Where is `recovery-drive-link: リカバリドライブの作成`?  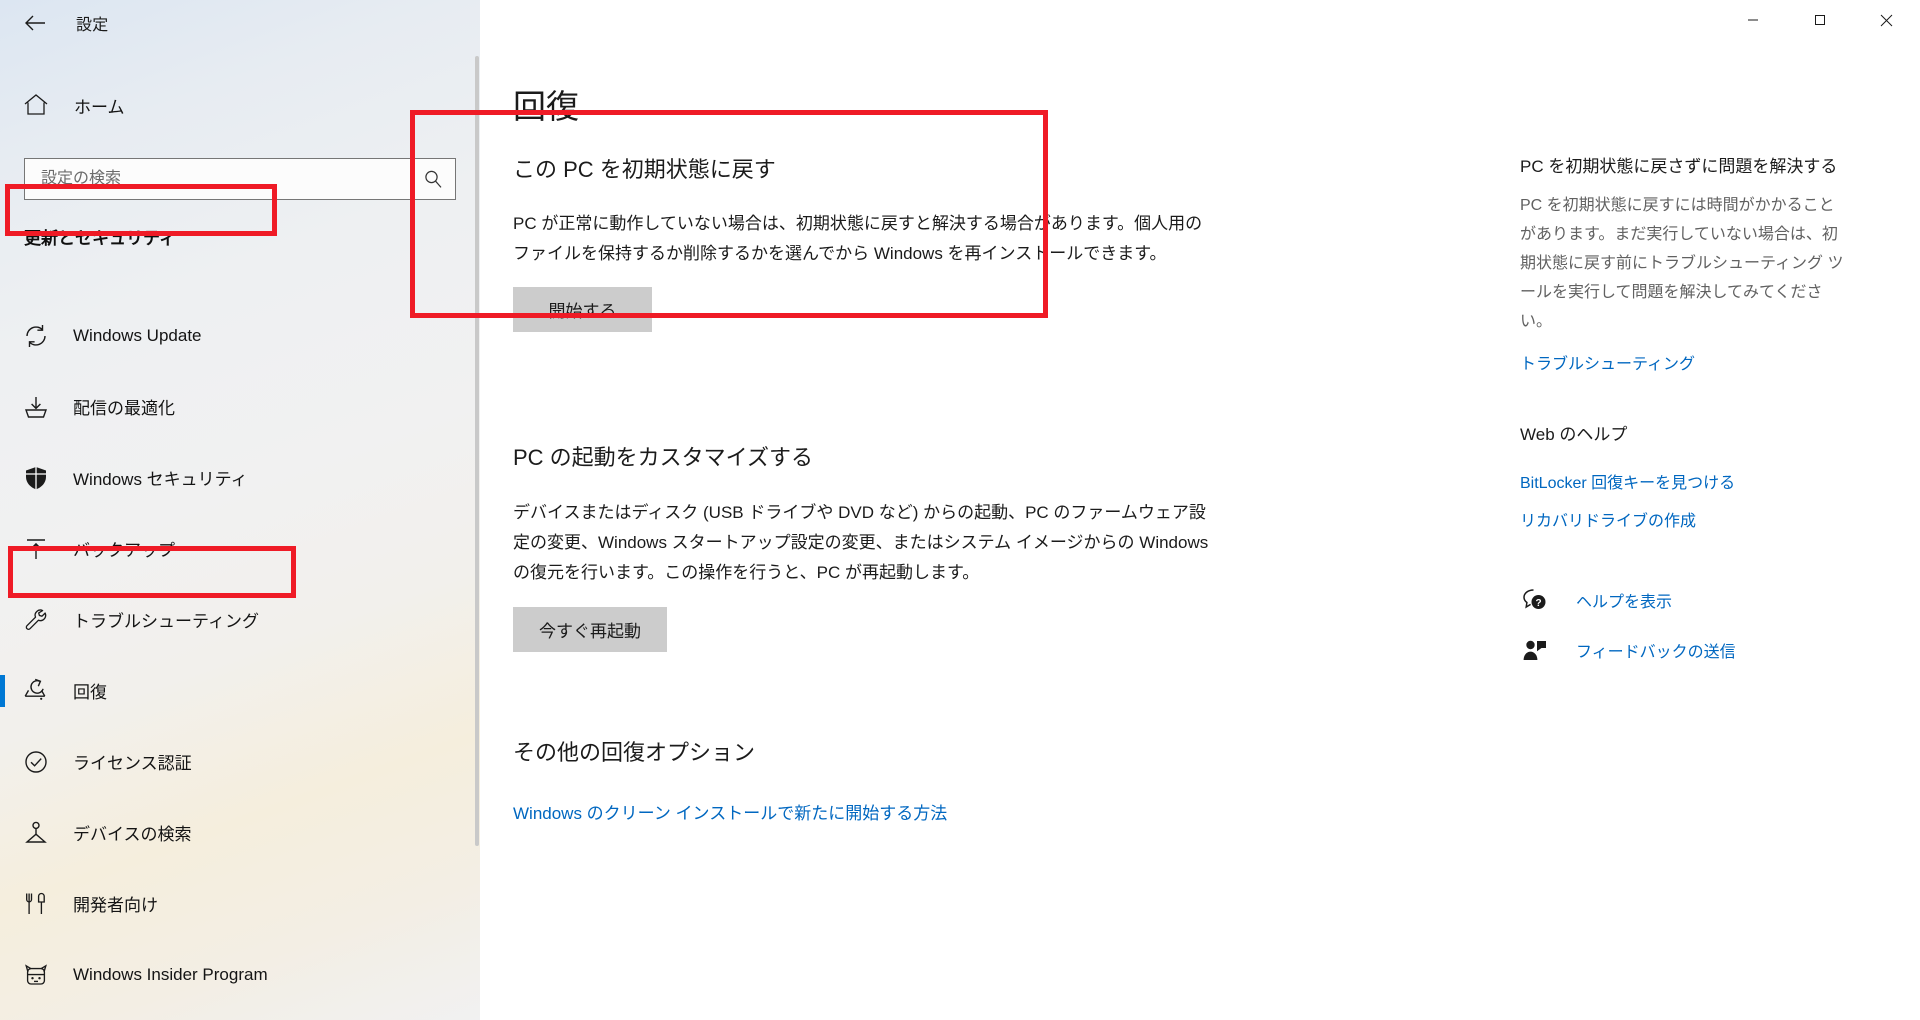
recovery-drive-link: リカバリドライブの作成 is located at coordinates (1685, 519).